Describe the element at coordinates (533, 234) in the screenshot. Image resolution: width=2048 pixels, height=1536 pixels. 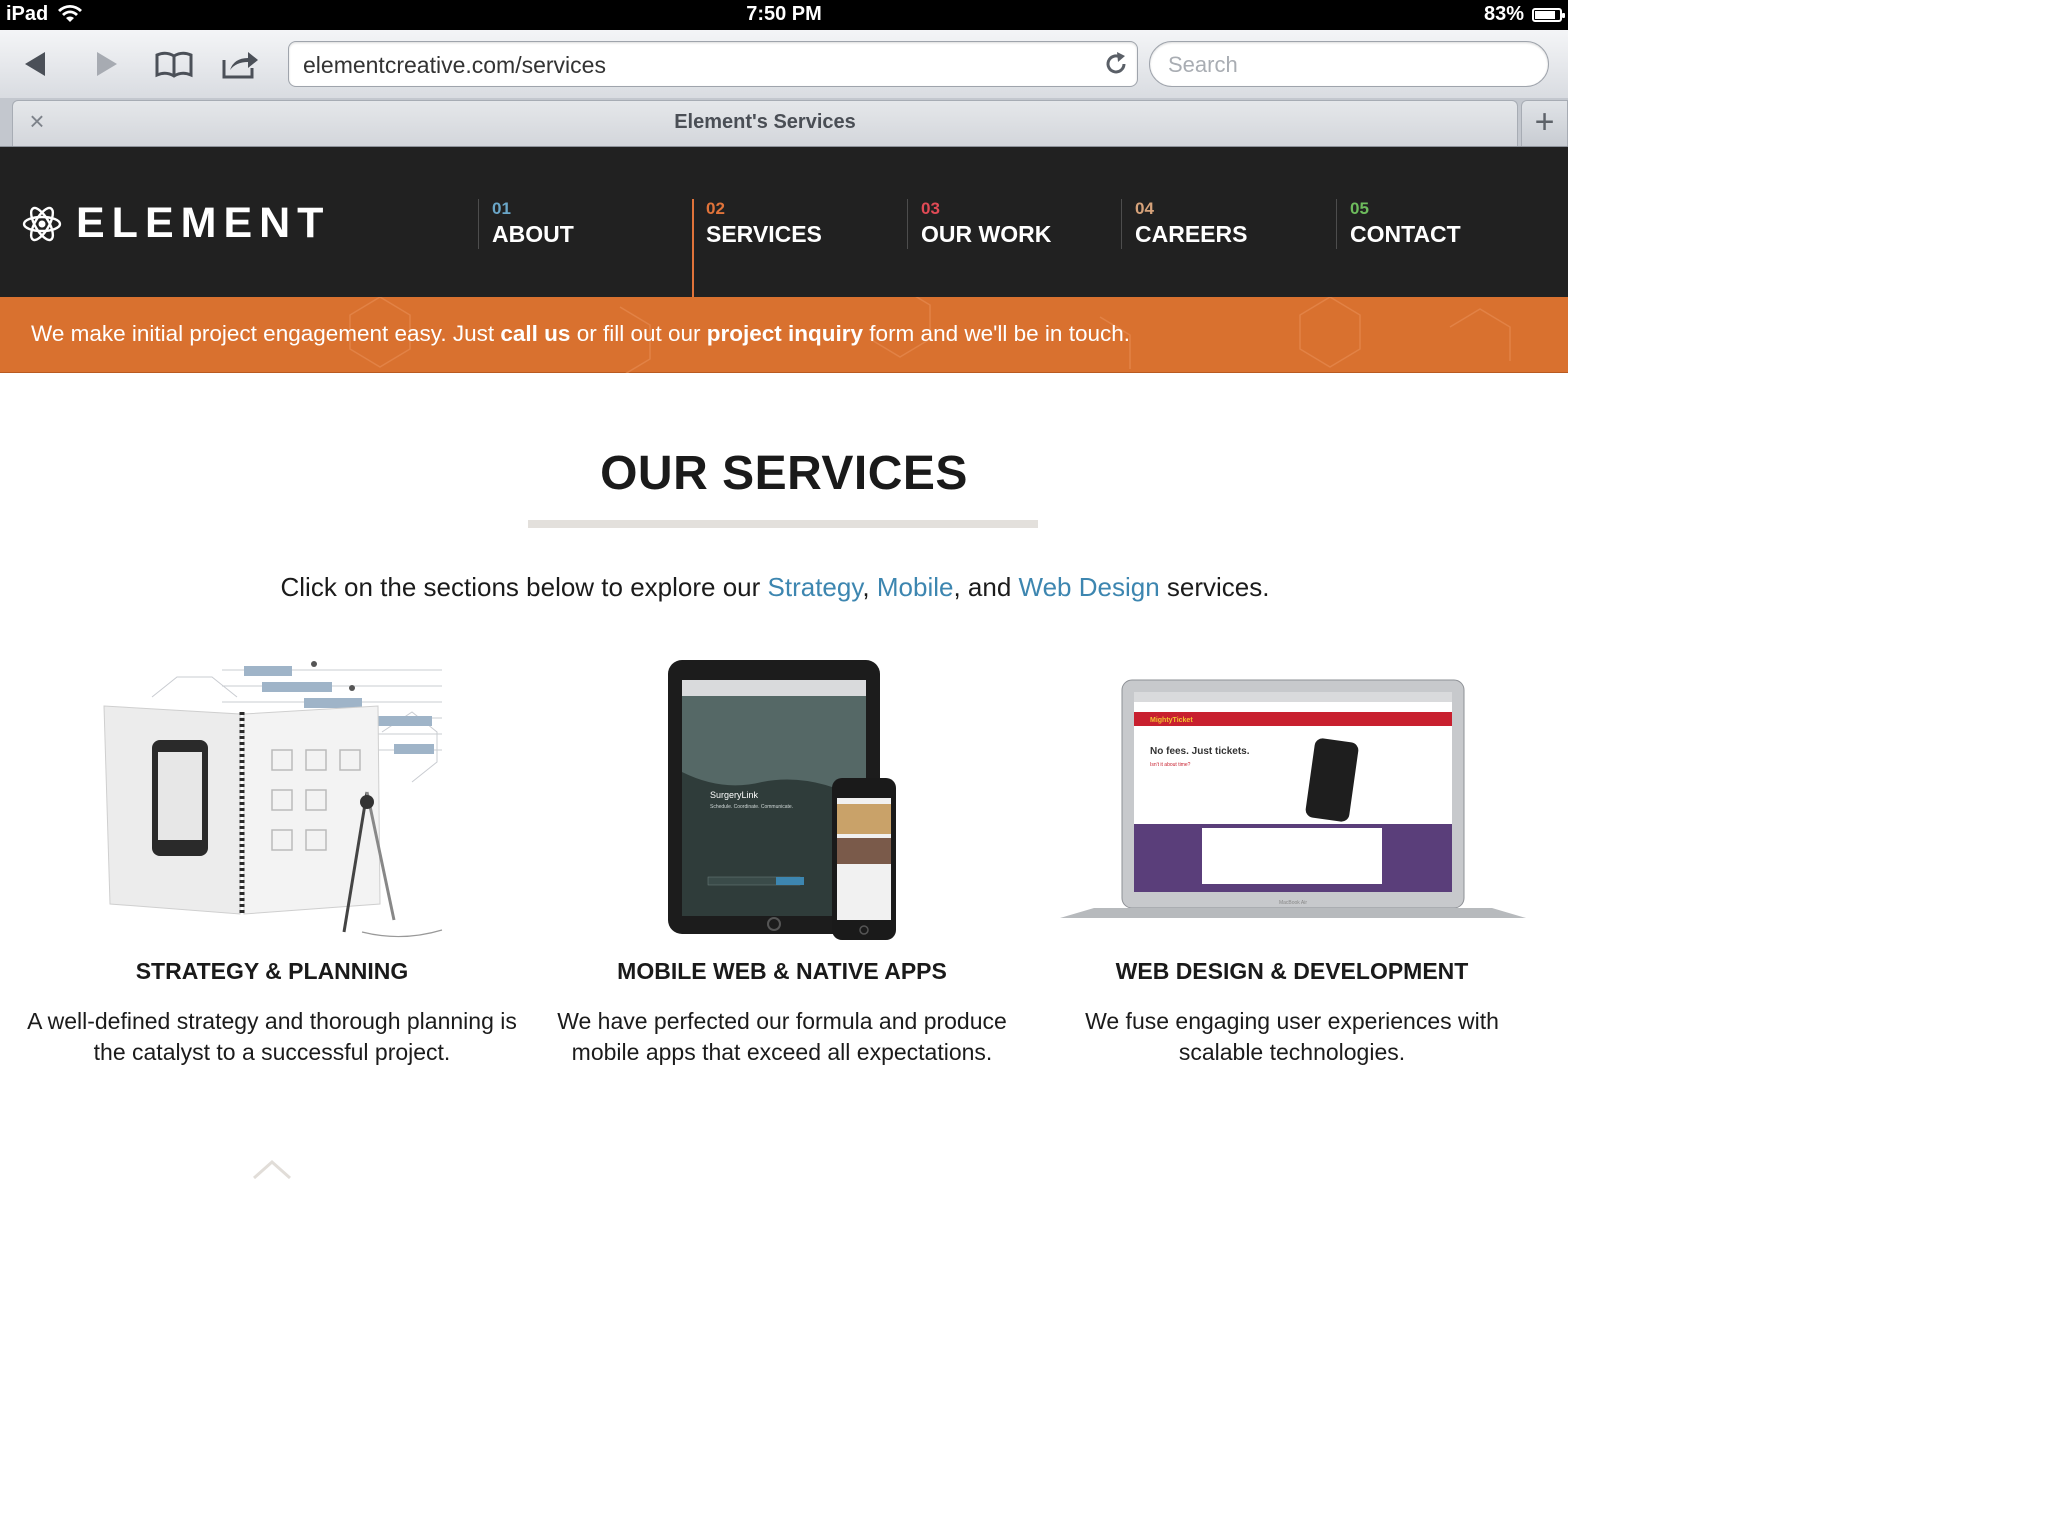
I see `nav-label: ABOUT` at that location.